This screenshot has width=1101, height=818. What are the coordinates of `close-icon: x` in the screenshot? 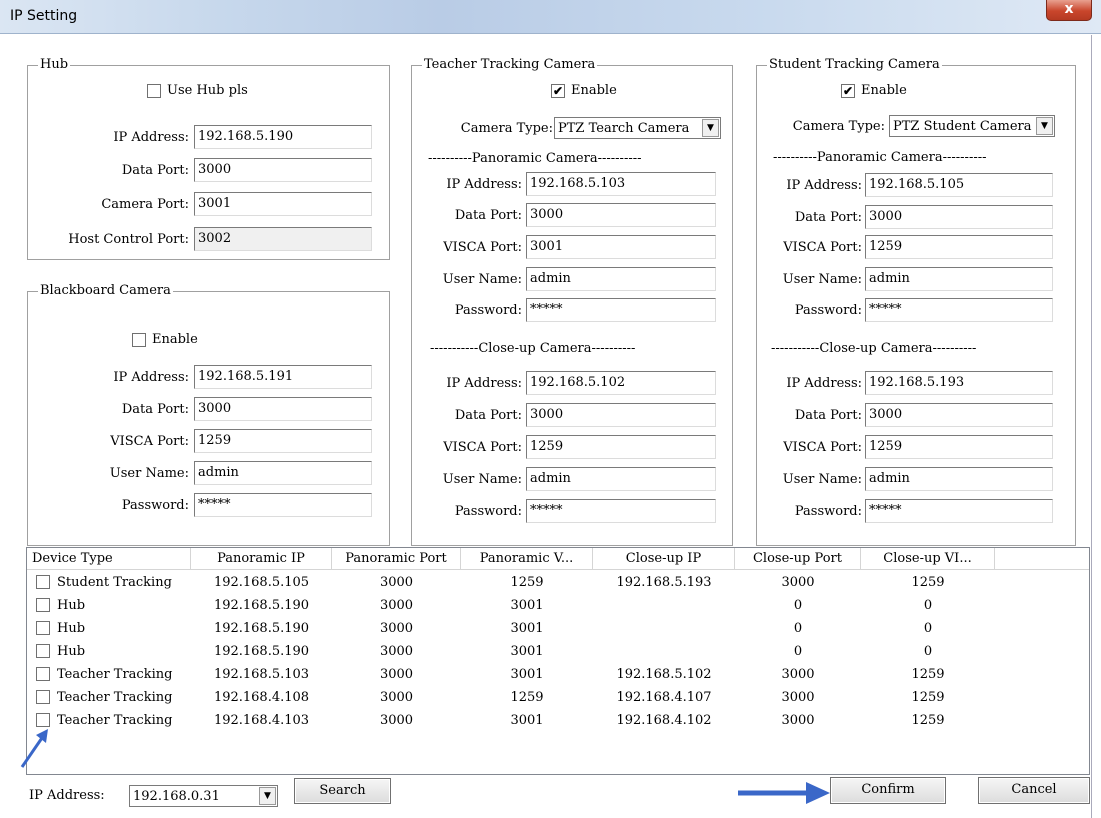 It's located at (1069, 9).